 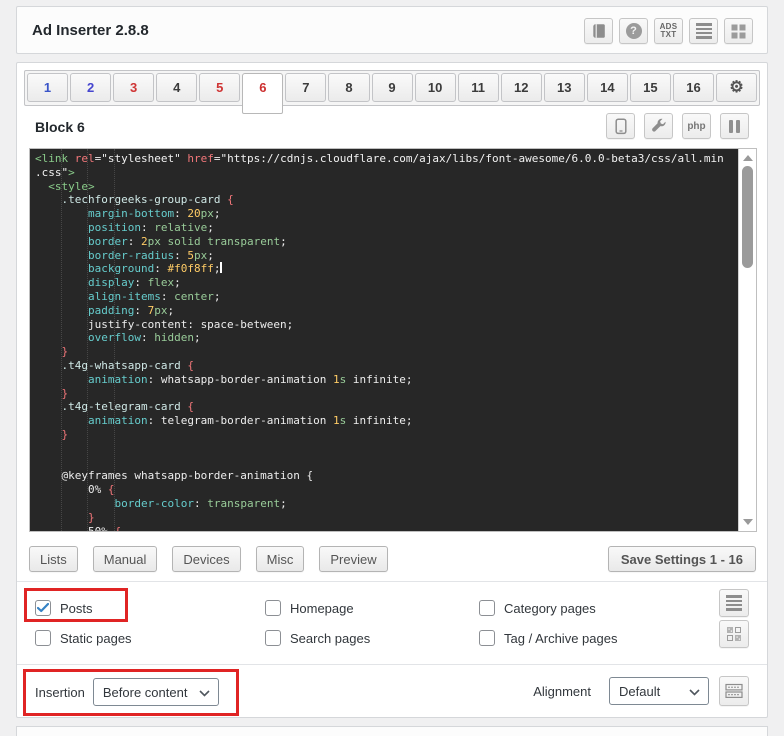 I want to click on tab-7: 7, so click(x=306, y=87).